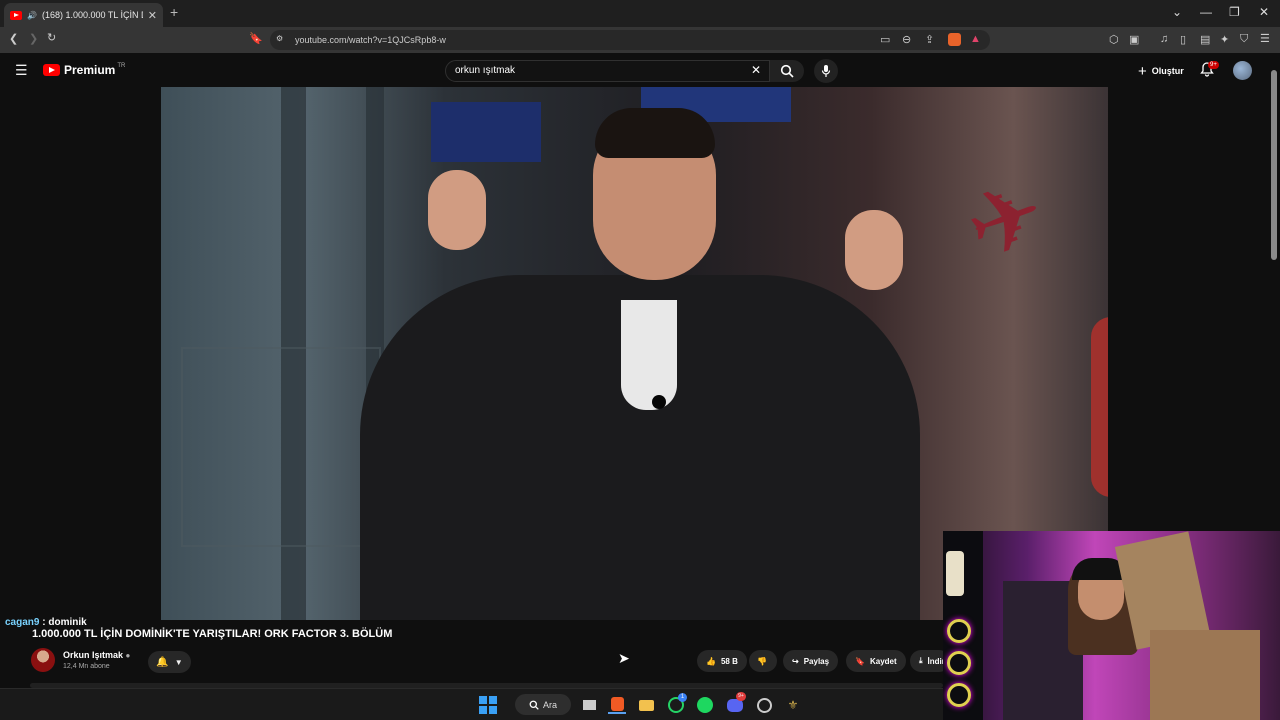 The height and width of the screenshot is (720, 1280). I want to click on mic-icon, so click(826, 71).